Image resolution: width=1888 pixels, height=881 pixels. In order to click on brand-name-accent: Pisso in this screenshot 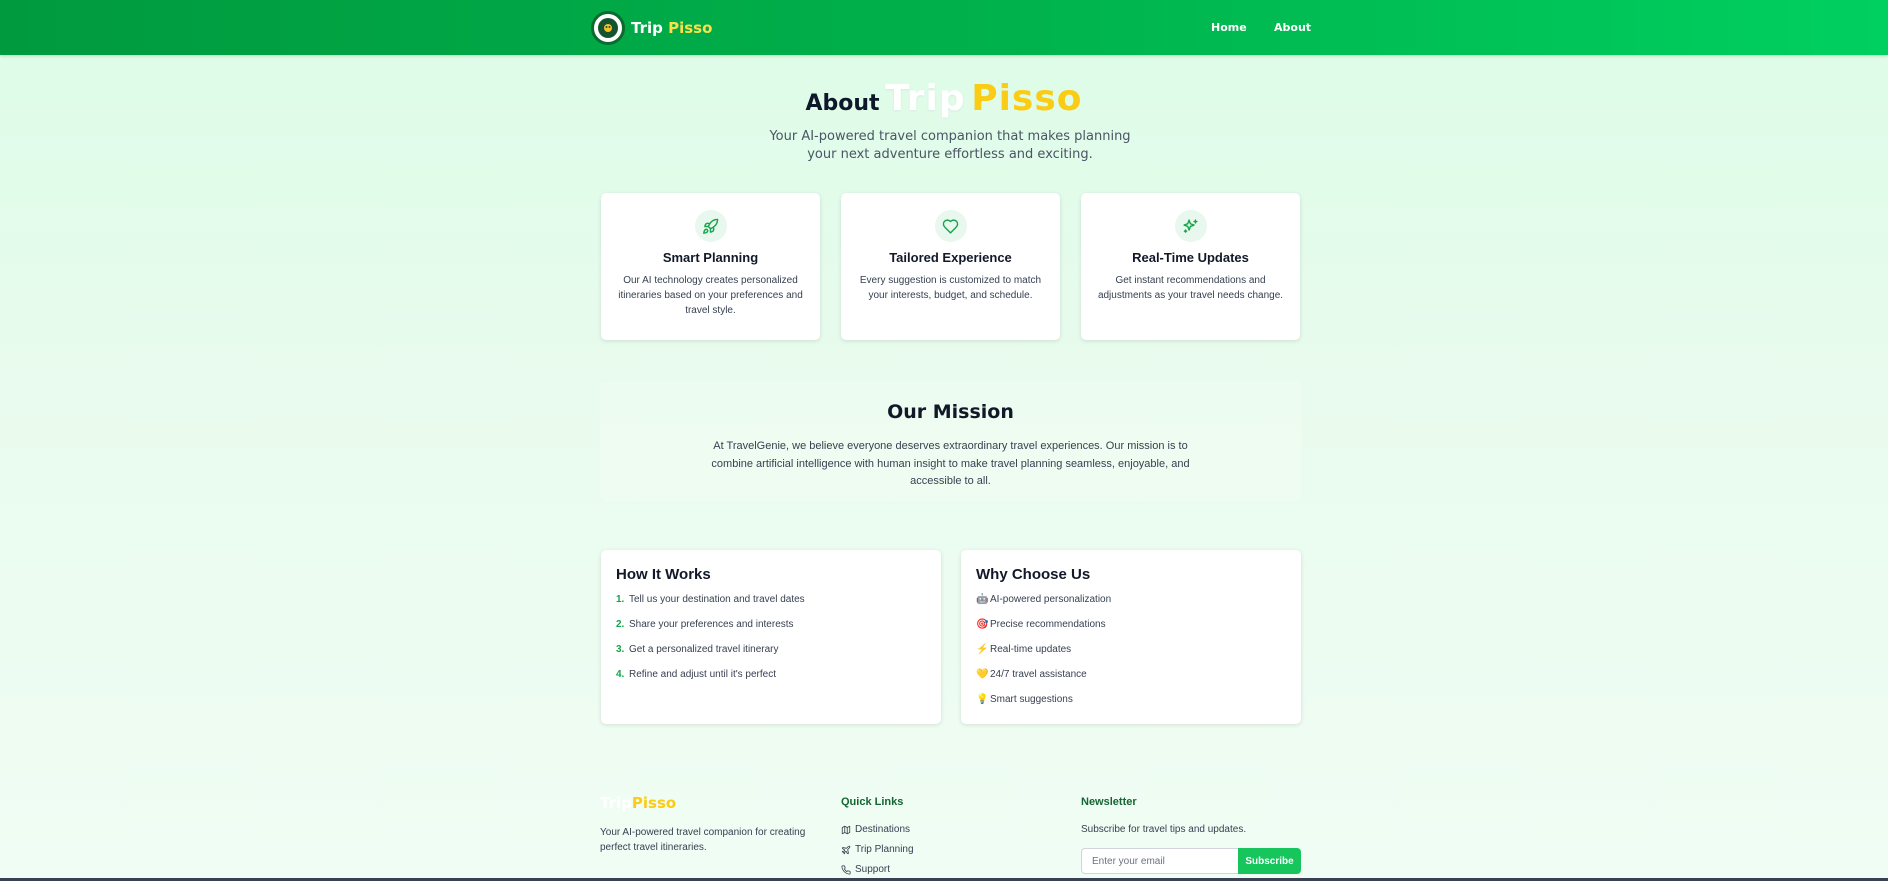, I will do `click(690, 28)`.